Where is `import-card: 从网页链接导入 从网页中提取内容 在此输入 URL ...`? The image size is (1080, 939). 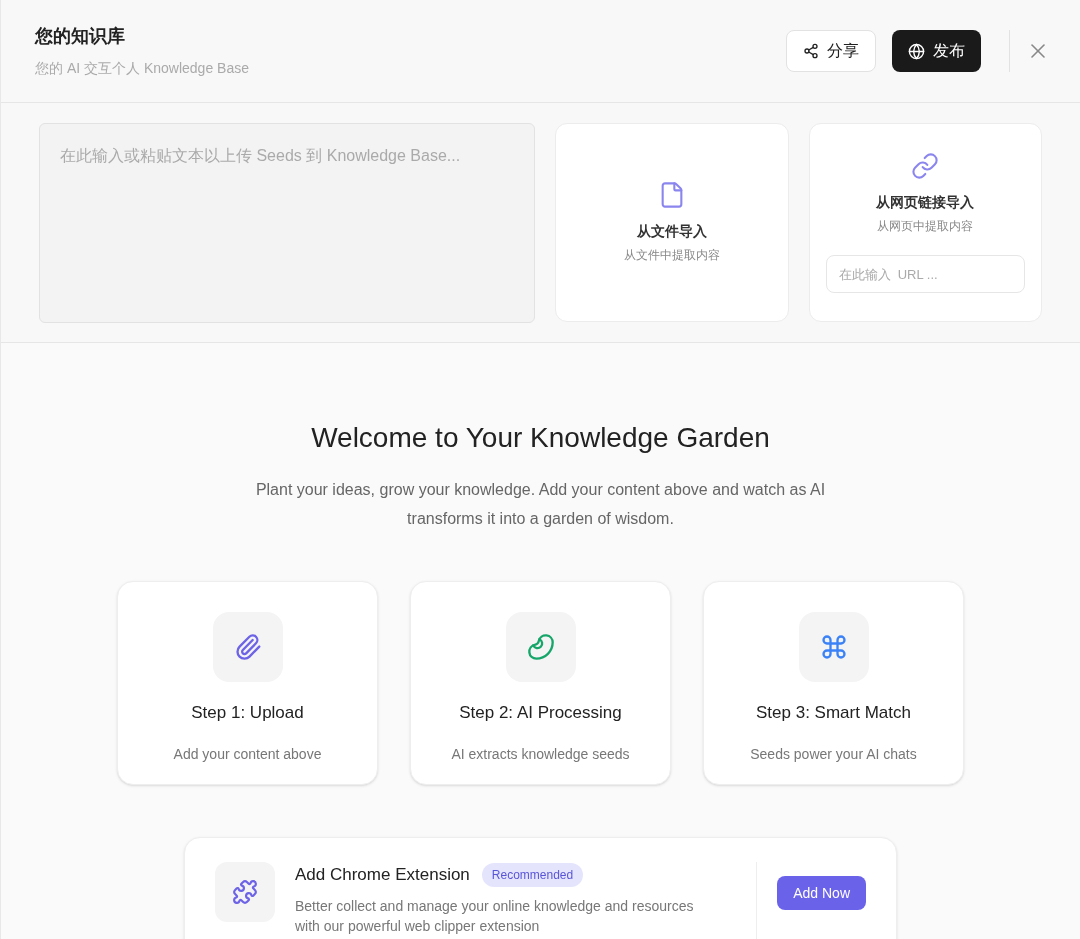
import-card: 从网页链接导入 从网页中提取内容 在此输入 URL ... is located at coordinates (925, 222).